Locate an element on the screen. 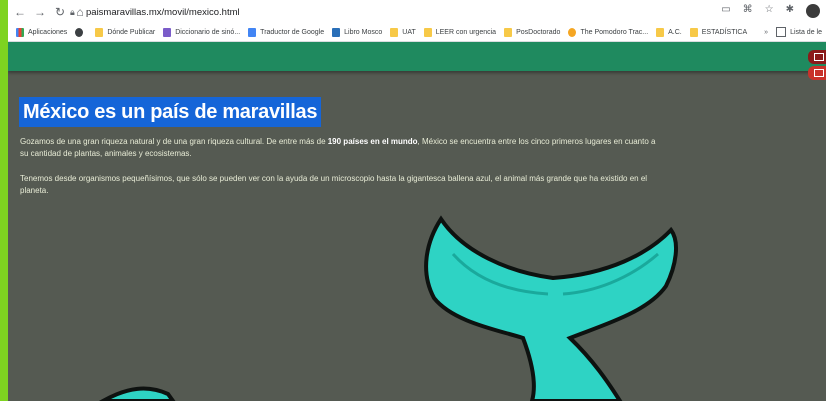 This screenshot has width=826, height=401. page-title: México es un país de maravillas is located at coordinates (170, 112).